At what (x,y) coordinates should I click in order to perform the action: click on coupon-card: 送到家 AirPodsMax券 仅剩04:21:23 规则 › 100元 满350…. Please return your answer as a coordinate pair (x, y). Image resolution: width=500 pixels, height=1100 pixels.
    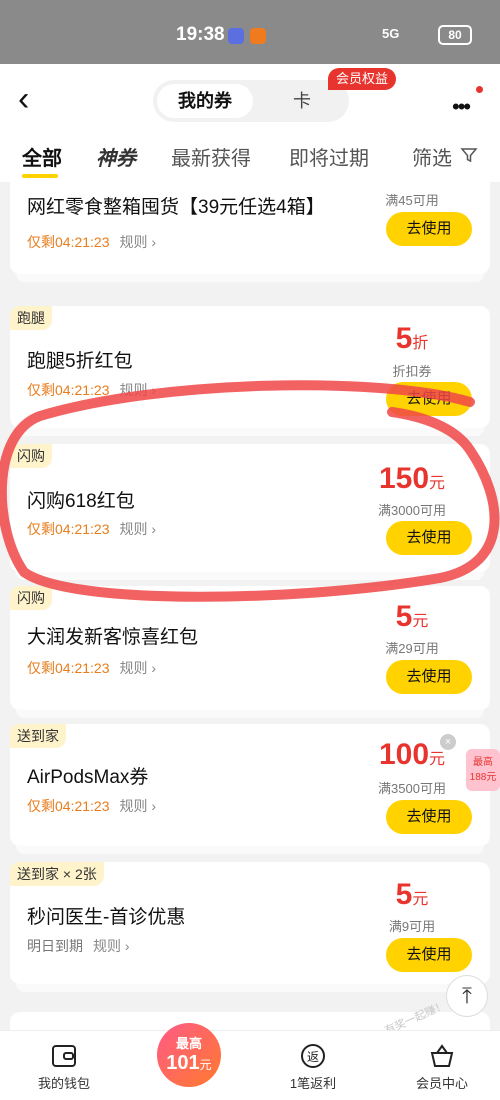
    Looking at the image, I should click on (250, 789).